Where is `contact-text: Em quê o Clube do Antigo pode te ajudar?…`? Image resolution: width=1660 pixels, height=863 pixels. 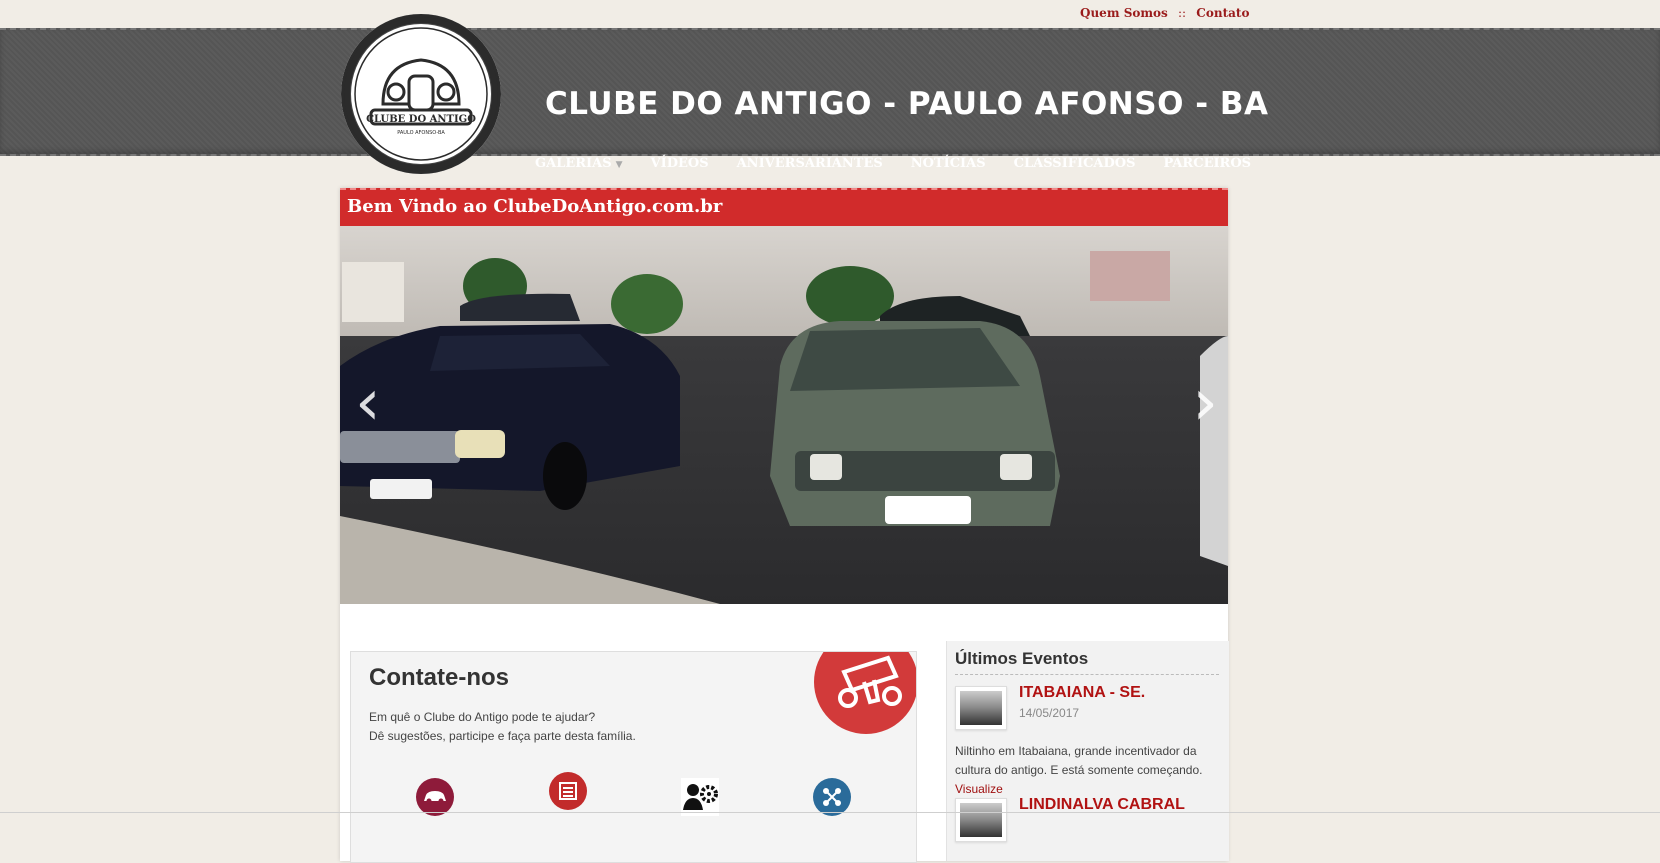
contact-text: Em quê o Clube do Antigo pode te ajudar?… is located at coordinates (502, 727).